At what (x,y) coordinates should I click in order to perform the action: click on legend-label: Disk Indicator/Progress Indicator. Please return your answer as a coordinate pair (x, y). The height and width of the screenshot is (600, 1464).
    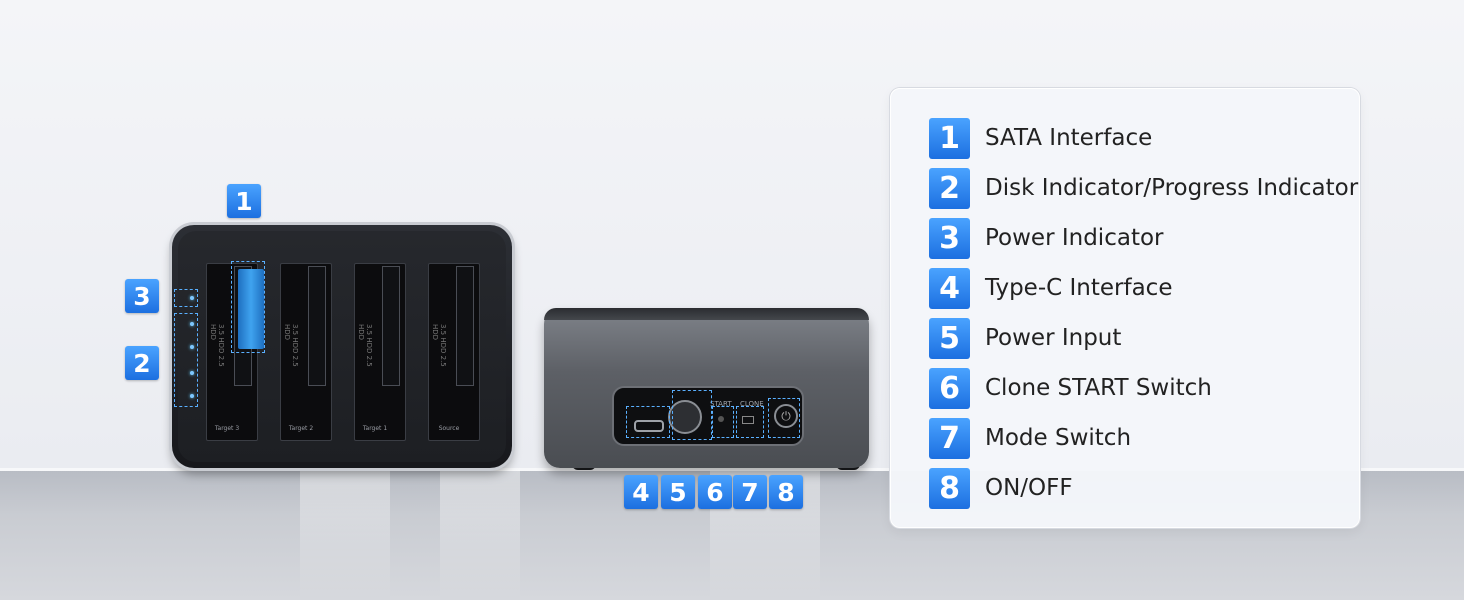
    Looking at the image, I should click on (1172, 188).